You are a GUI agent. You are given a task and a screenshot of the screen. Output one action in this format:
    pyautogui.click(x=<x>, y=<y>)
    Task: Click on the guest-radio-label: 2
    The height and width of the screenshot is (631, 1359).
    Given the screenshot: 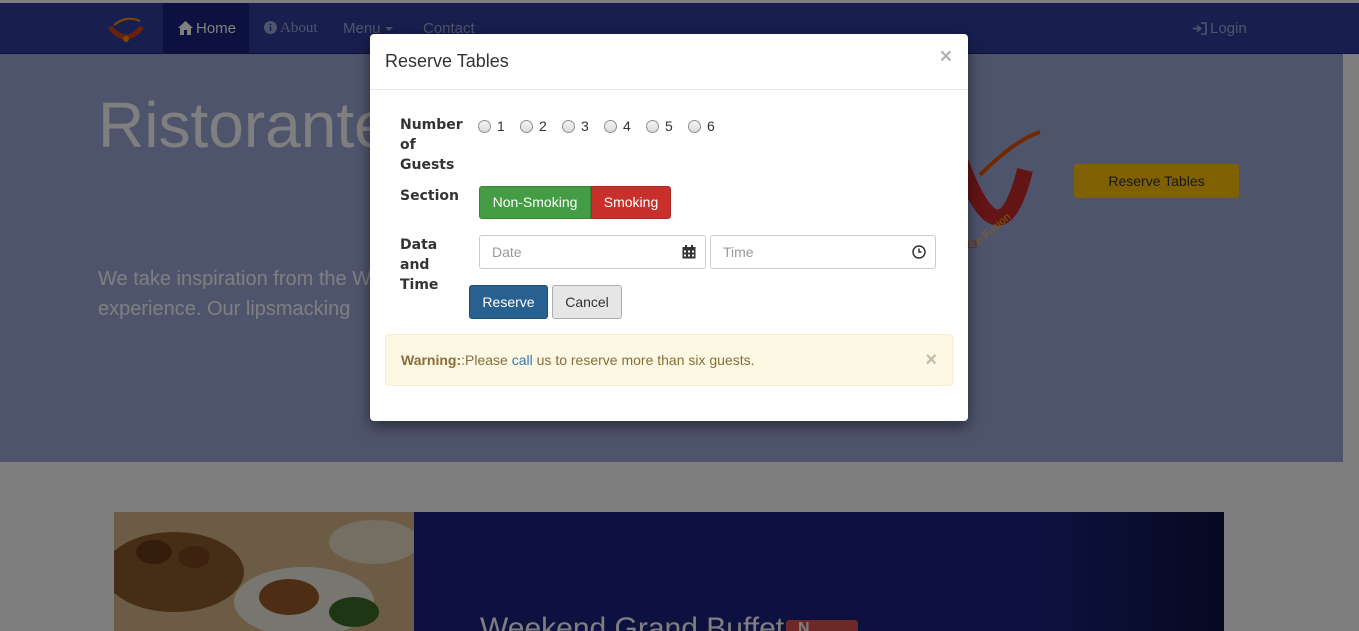 What is the action you would take?
    pyautogui.click(x=543, y=126)
    